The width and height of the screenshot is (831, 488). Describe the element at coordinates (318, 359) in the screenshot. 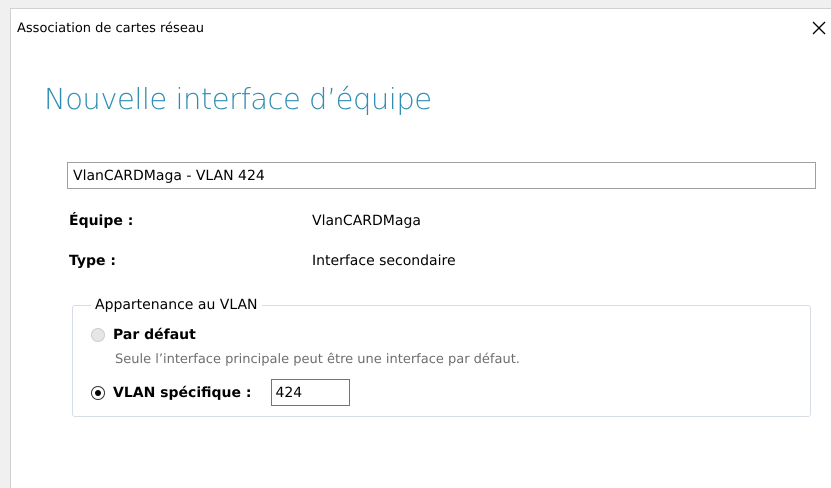

I see `option-note: Seule l’interface principale peut être une interface par défaut.` at that location.